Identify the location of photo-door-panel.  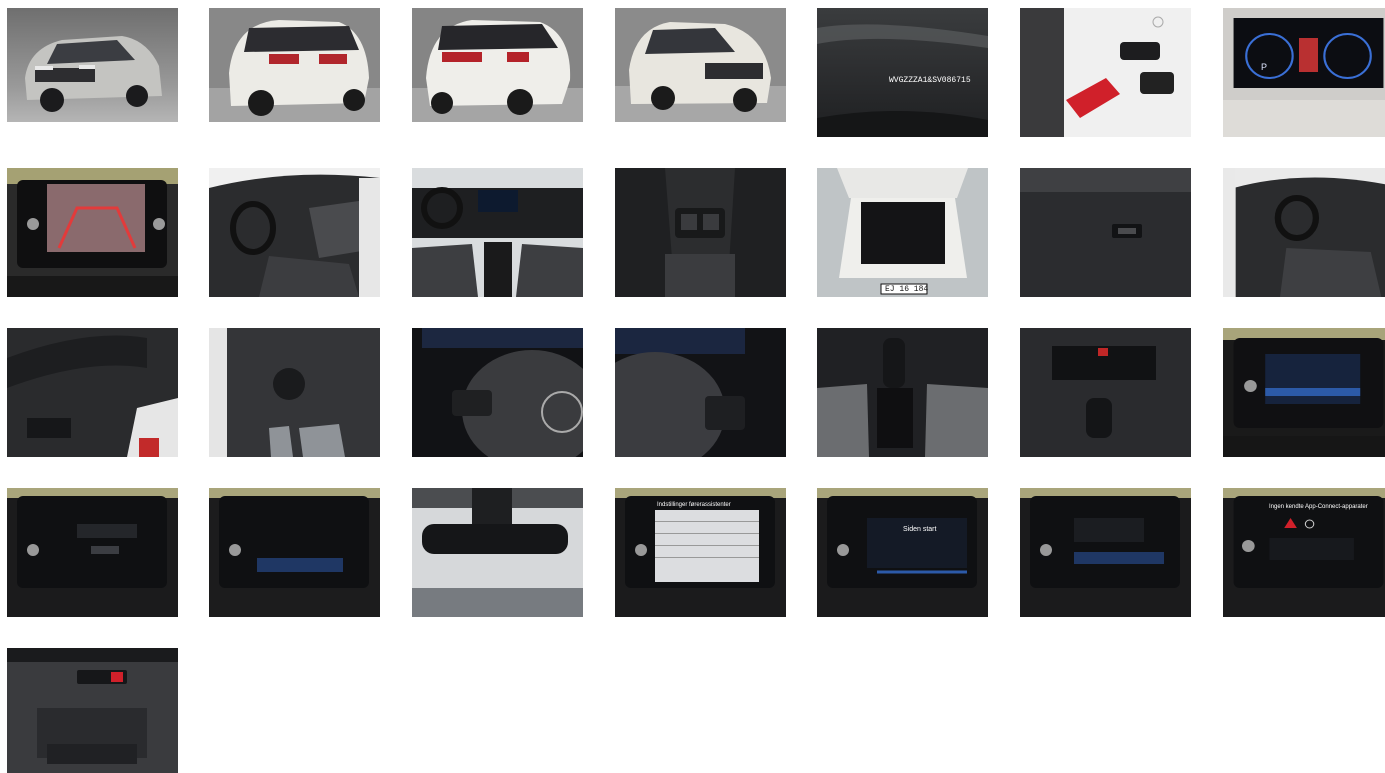
(92, 392).